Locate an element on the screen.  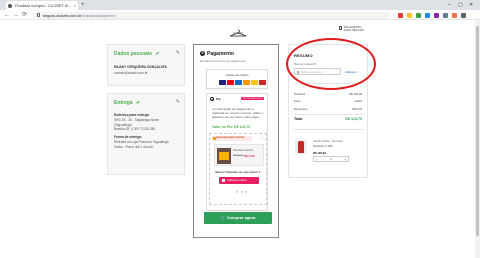
card-brand-flags is located at coordinates (243, 91).